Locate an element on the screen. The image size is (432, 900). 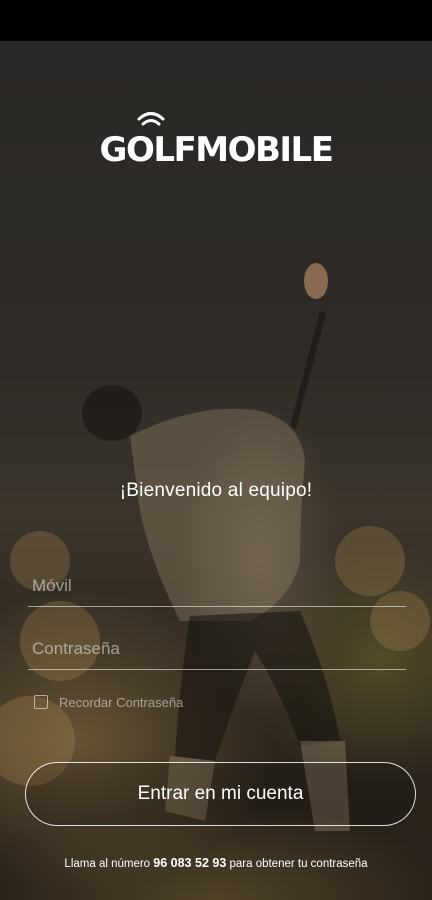
footer-text-after: para obtener tu contraseña is located at coordinates (297, 864).